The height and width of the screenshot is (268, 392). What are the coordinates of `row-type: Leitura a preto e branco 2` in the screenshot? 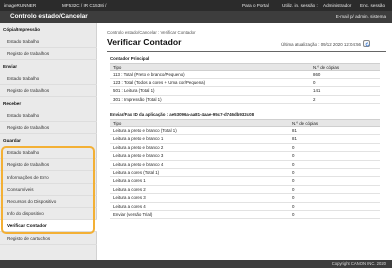 It's located at (138, 147).